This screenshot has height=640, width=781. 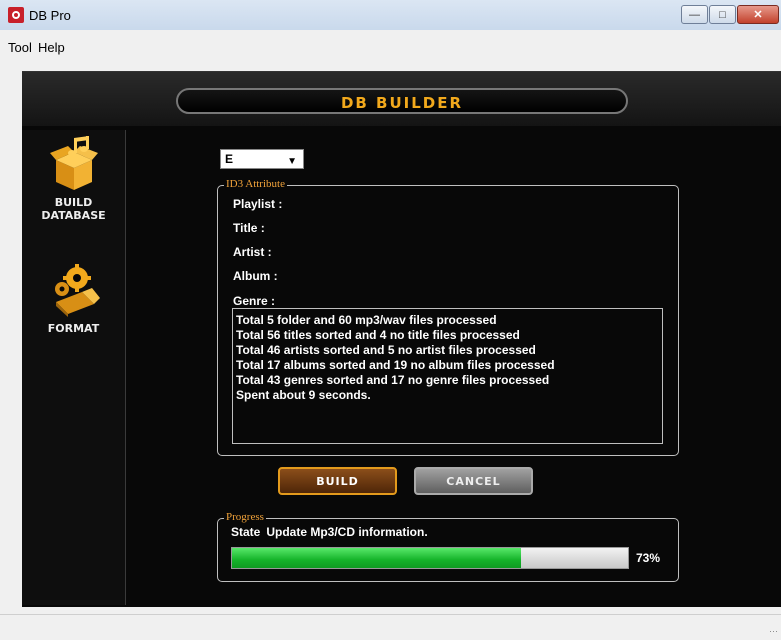 I want to click on minimize-icon: —, so click(x=694, y=14).